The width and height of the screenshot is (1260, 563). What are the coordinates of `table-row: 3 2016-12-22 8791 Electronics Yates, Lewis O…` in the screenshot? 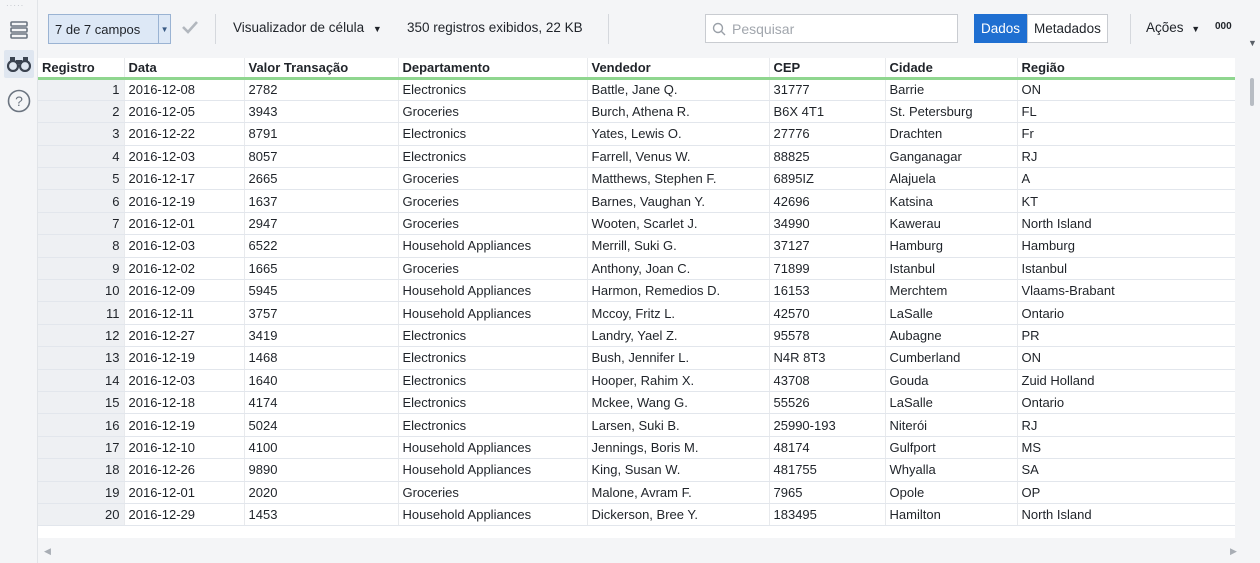 It's located at (636, 134).